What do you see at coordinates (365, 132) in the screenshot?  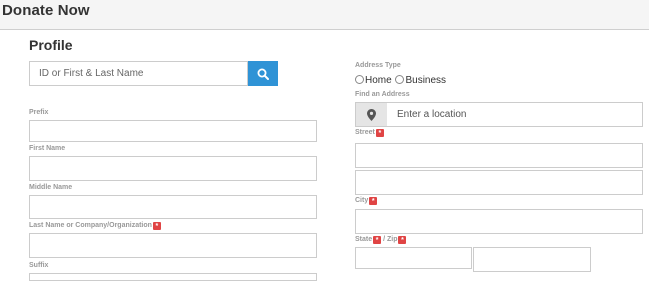 I see `street-label: Street` at bounding box center [365, 132].